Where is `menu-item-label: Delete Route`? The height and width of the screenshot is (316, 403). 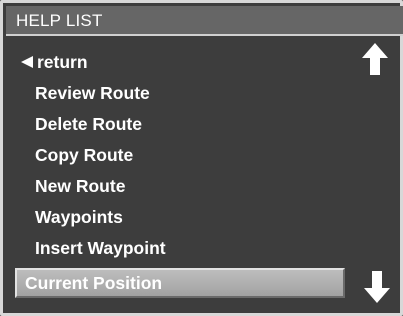 menu-item-label: Delete Route is located at coordinates (88, 124).